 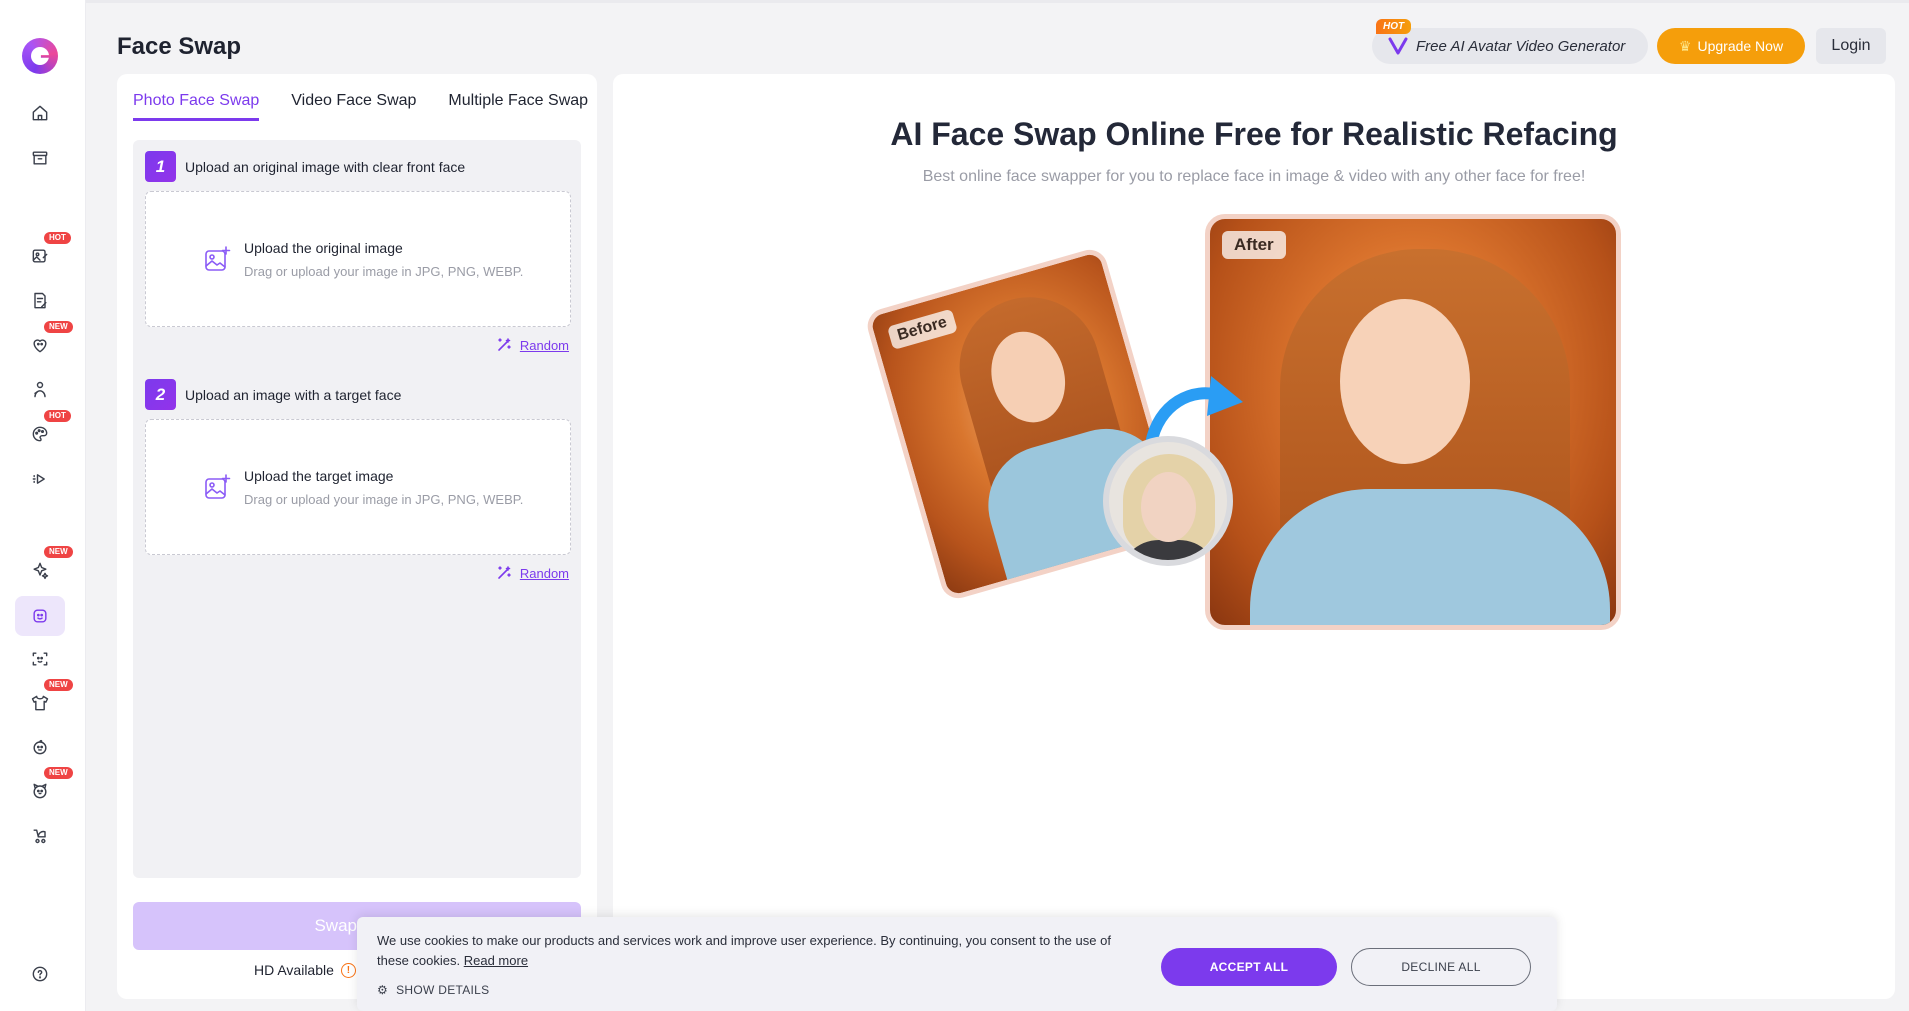 What do you see at coordinates (922, 329) in the screenshot?
I see `before-label: Before` at bounding box center [922, 329].